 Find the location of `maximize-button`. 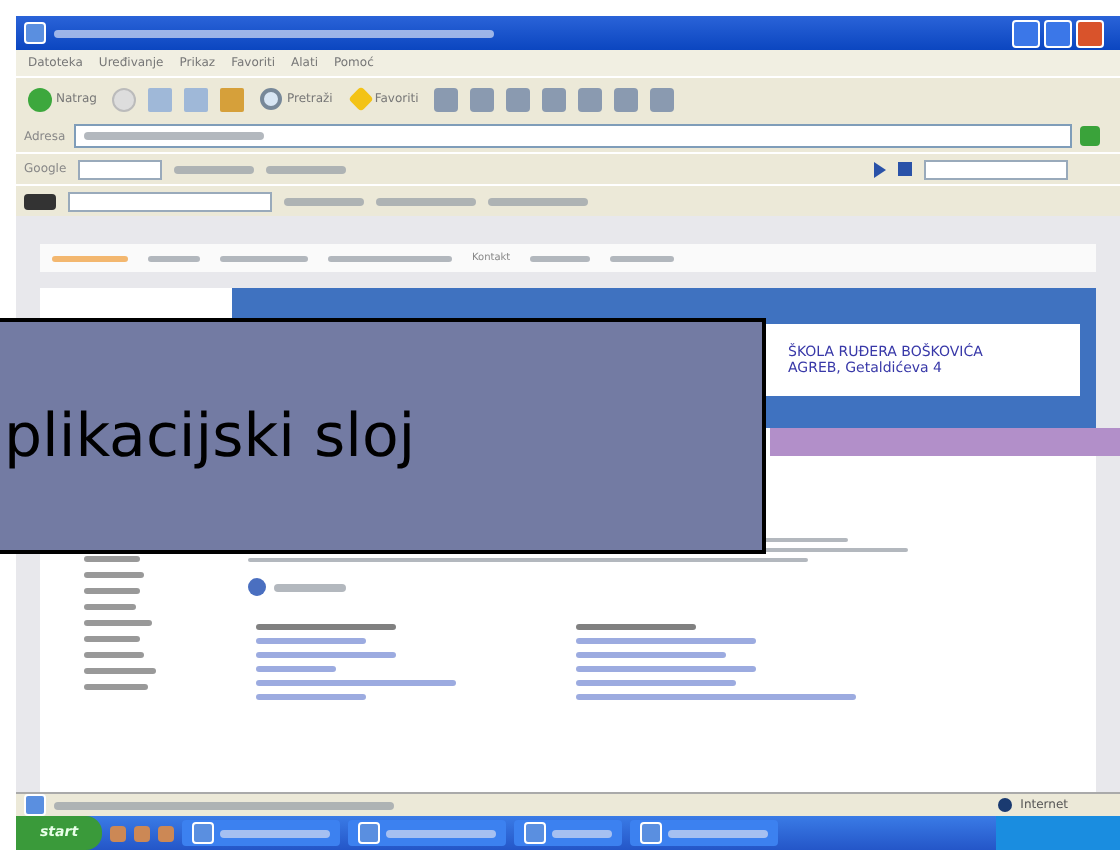

maximize-button is located at coordinates (1058, 33).